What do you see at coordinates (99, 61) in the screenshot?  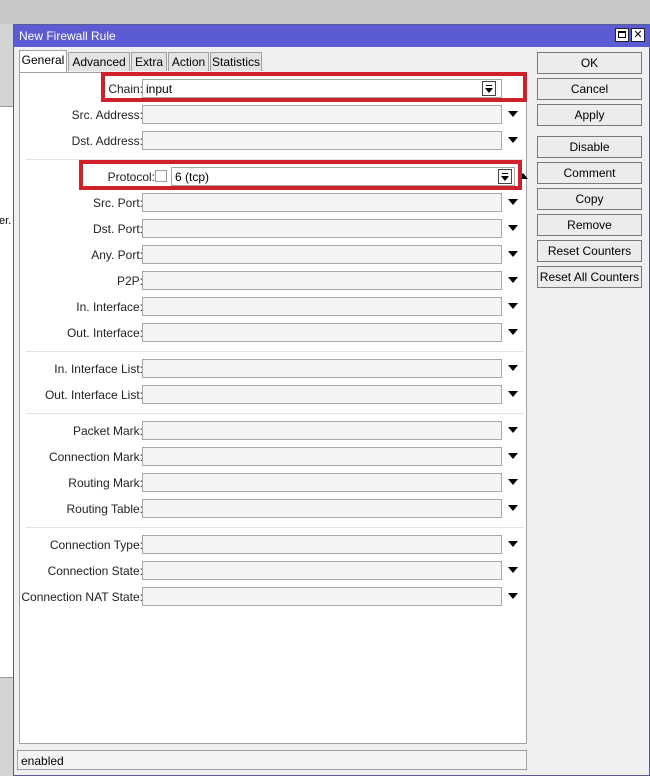 I see `tab-advanced: Advanced` at bounding box center [99, 61].